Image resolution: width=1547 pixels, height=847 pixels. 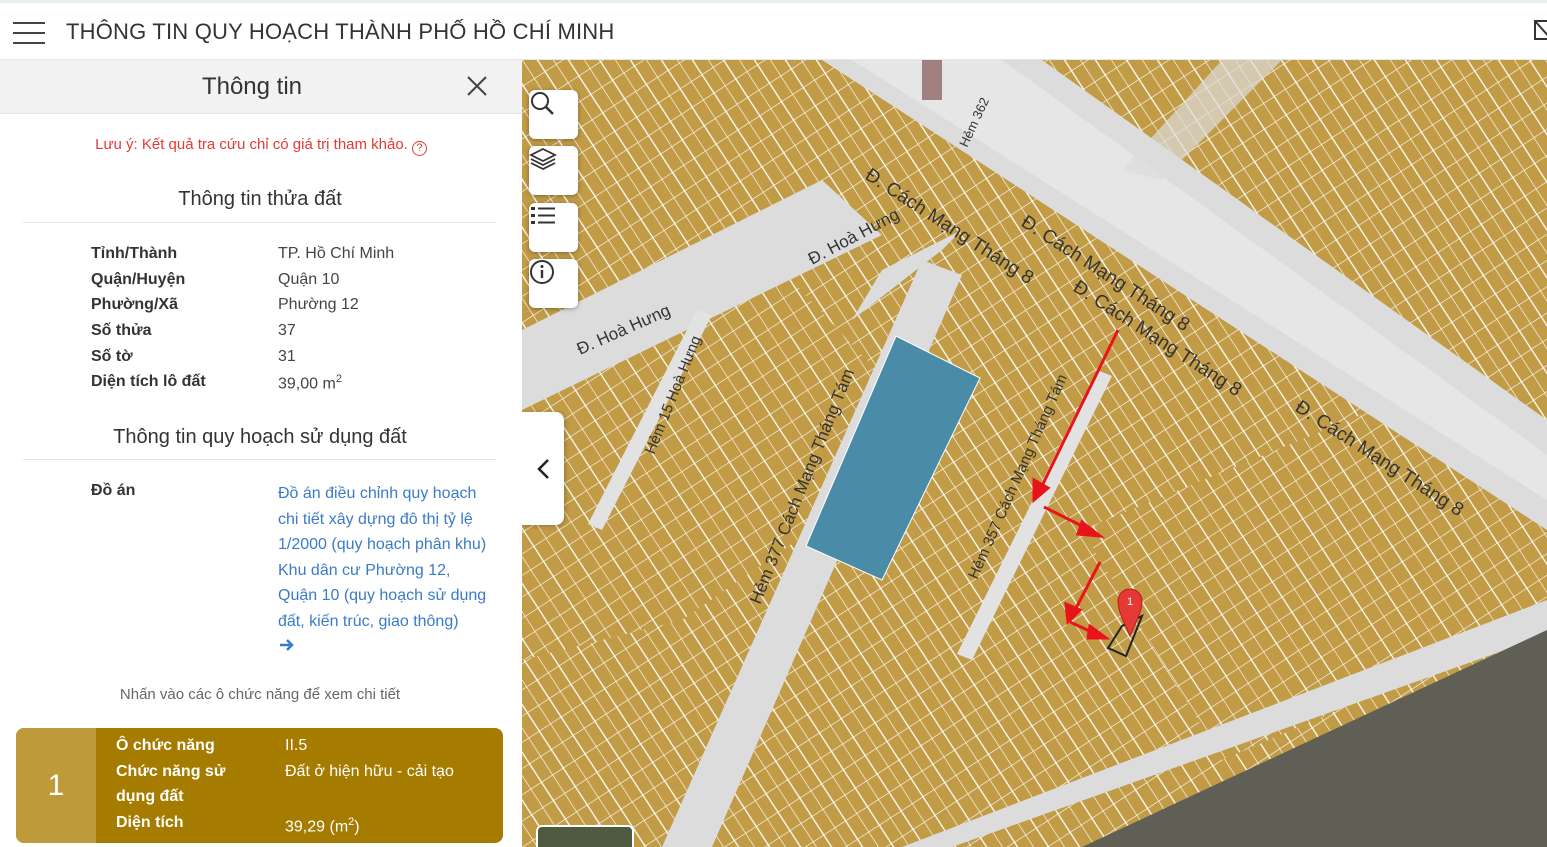 What do you see at coordinates (287, 646) in the screenshot?
I see `arrow-right-icon` at bounding box center [287, 646].